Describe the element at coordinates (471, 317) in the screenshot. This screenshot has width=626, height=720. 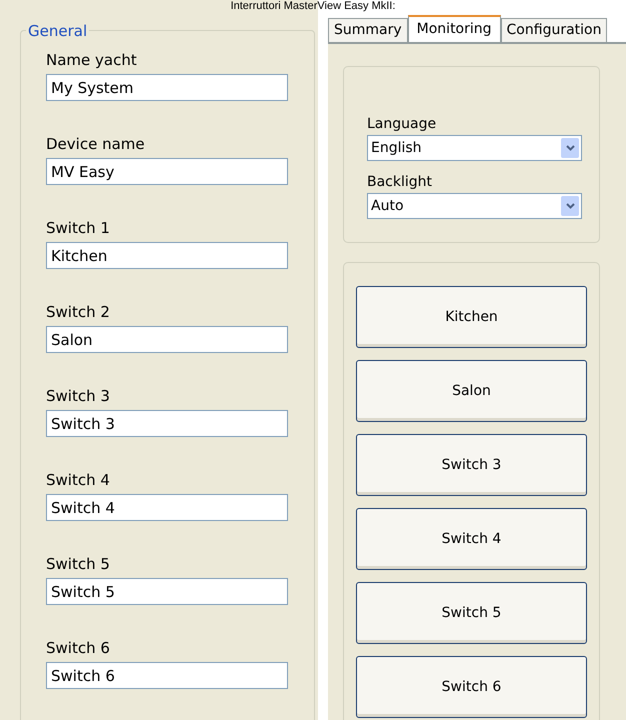
I see `switch-button: Kitchen` at that location.